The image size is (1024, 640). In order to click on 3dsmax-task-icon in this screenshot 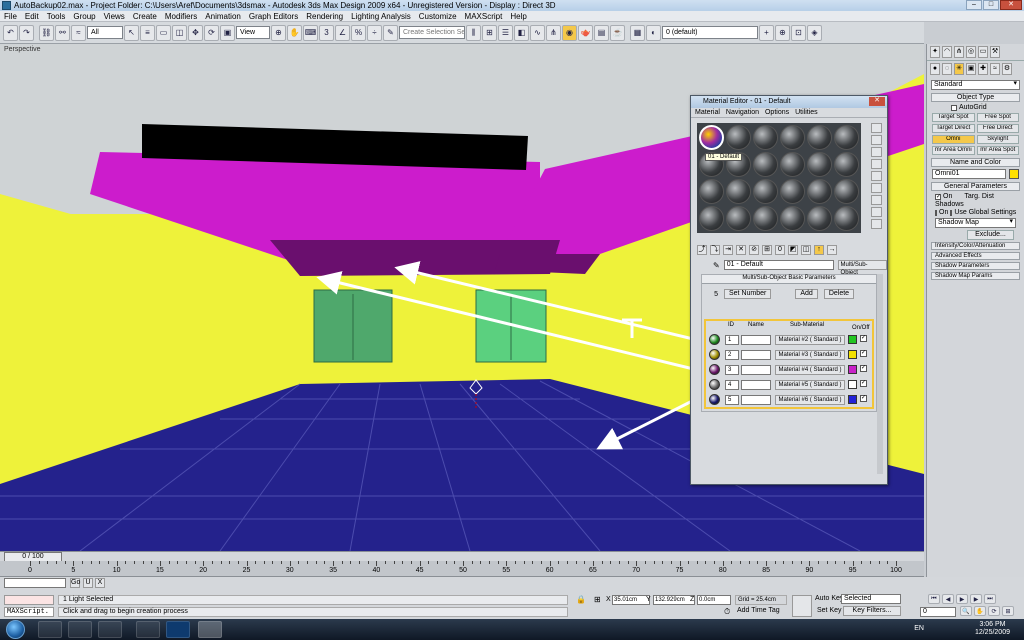, I will do `click(210, 629)`.